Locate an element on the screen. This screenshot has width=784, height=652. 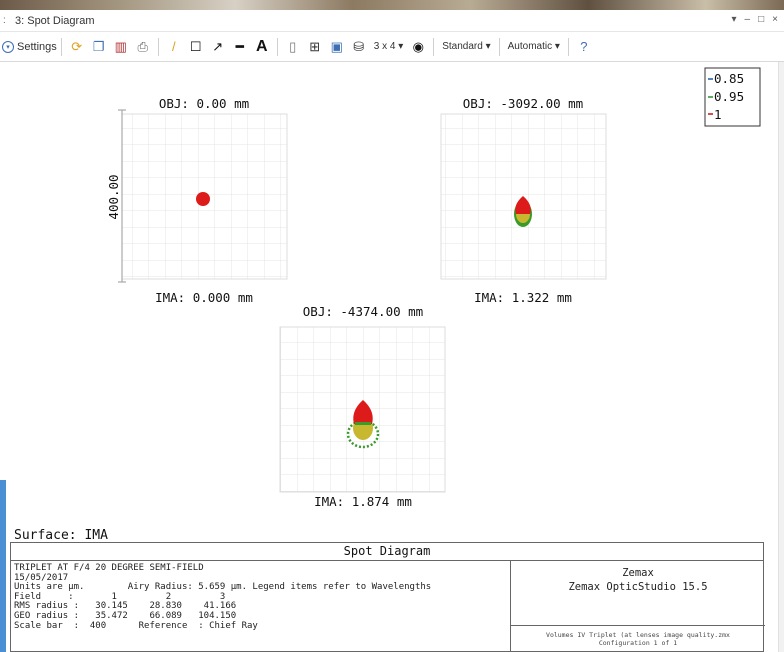
window-controls: ▾ – □ × is located at coordinates (755, 19).